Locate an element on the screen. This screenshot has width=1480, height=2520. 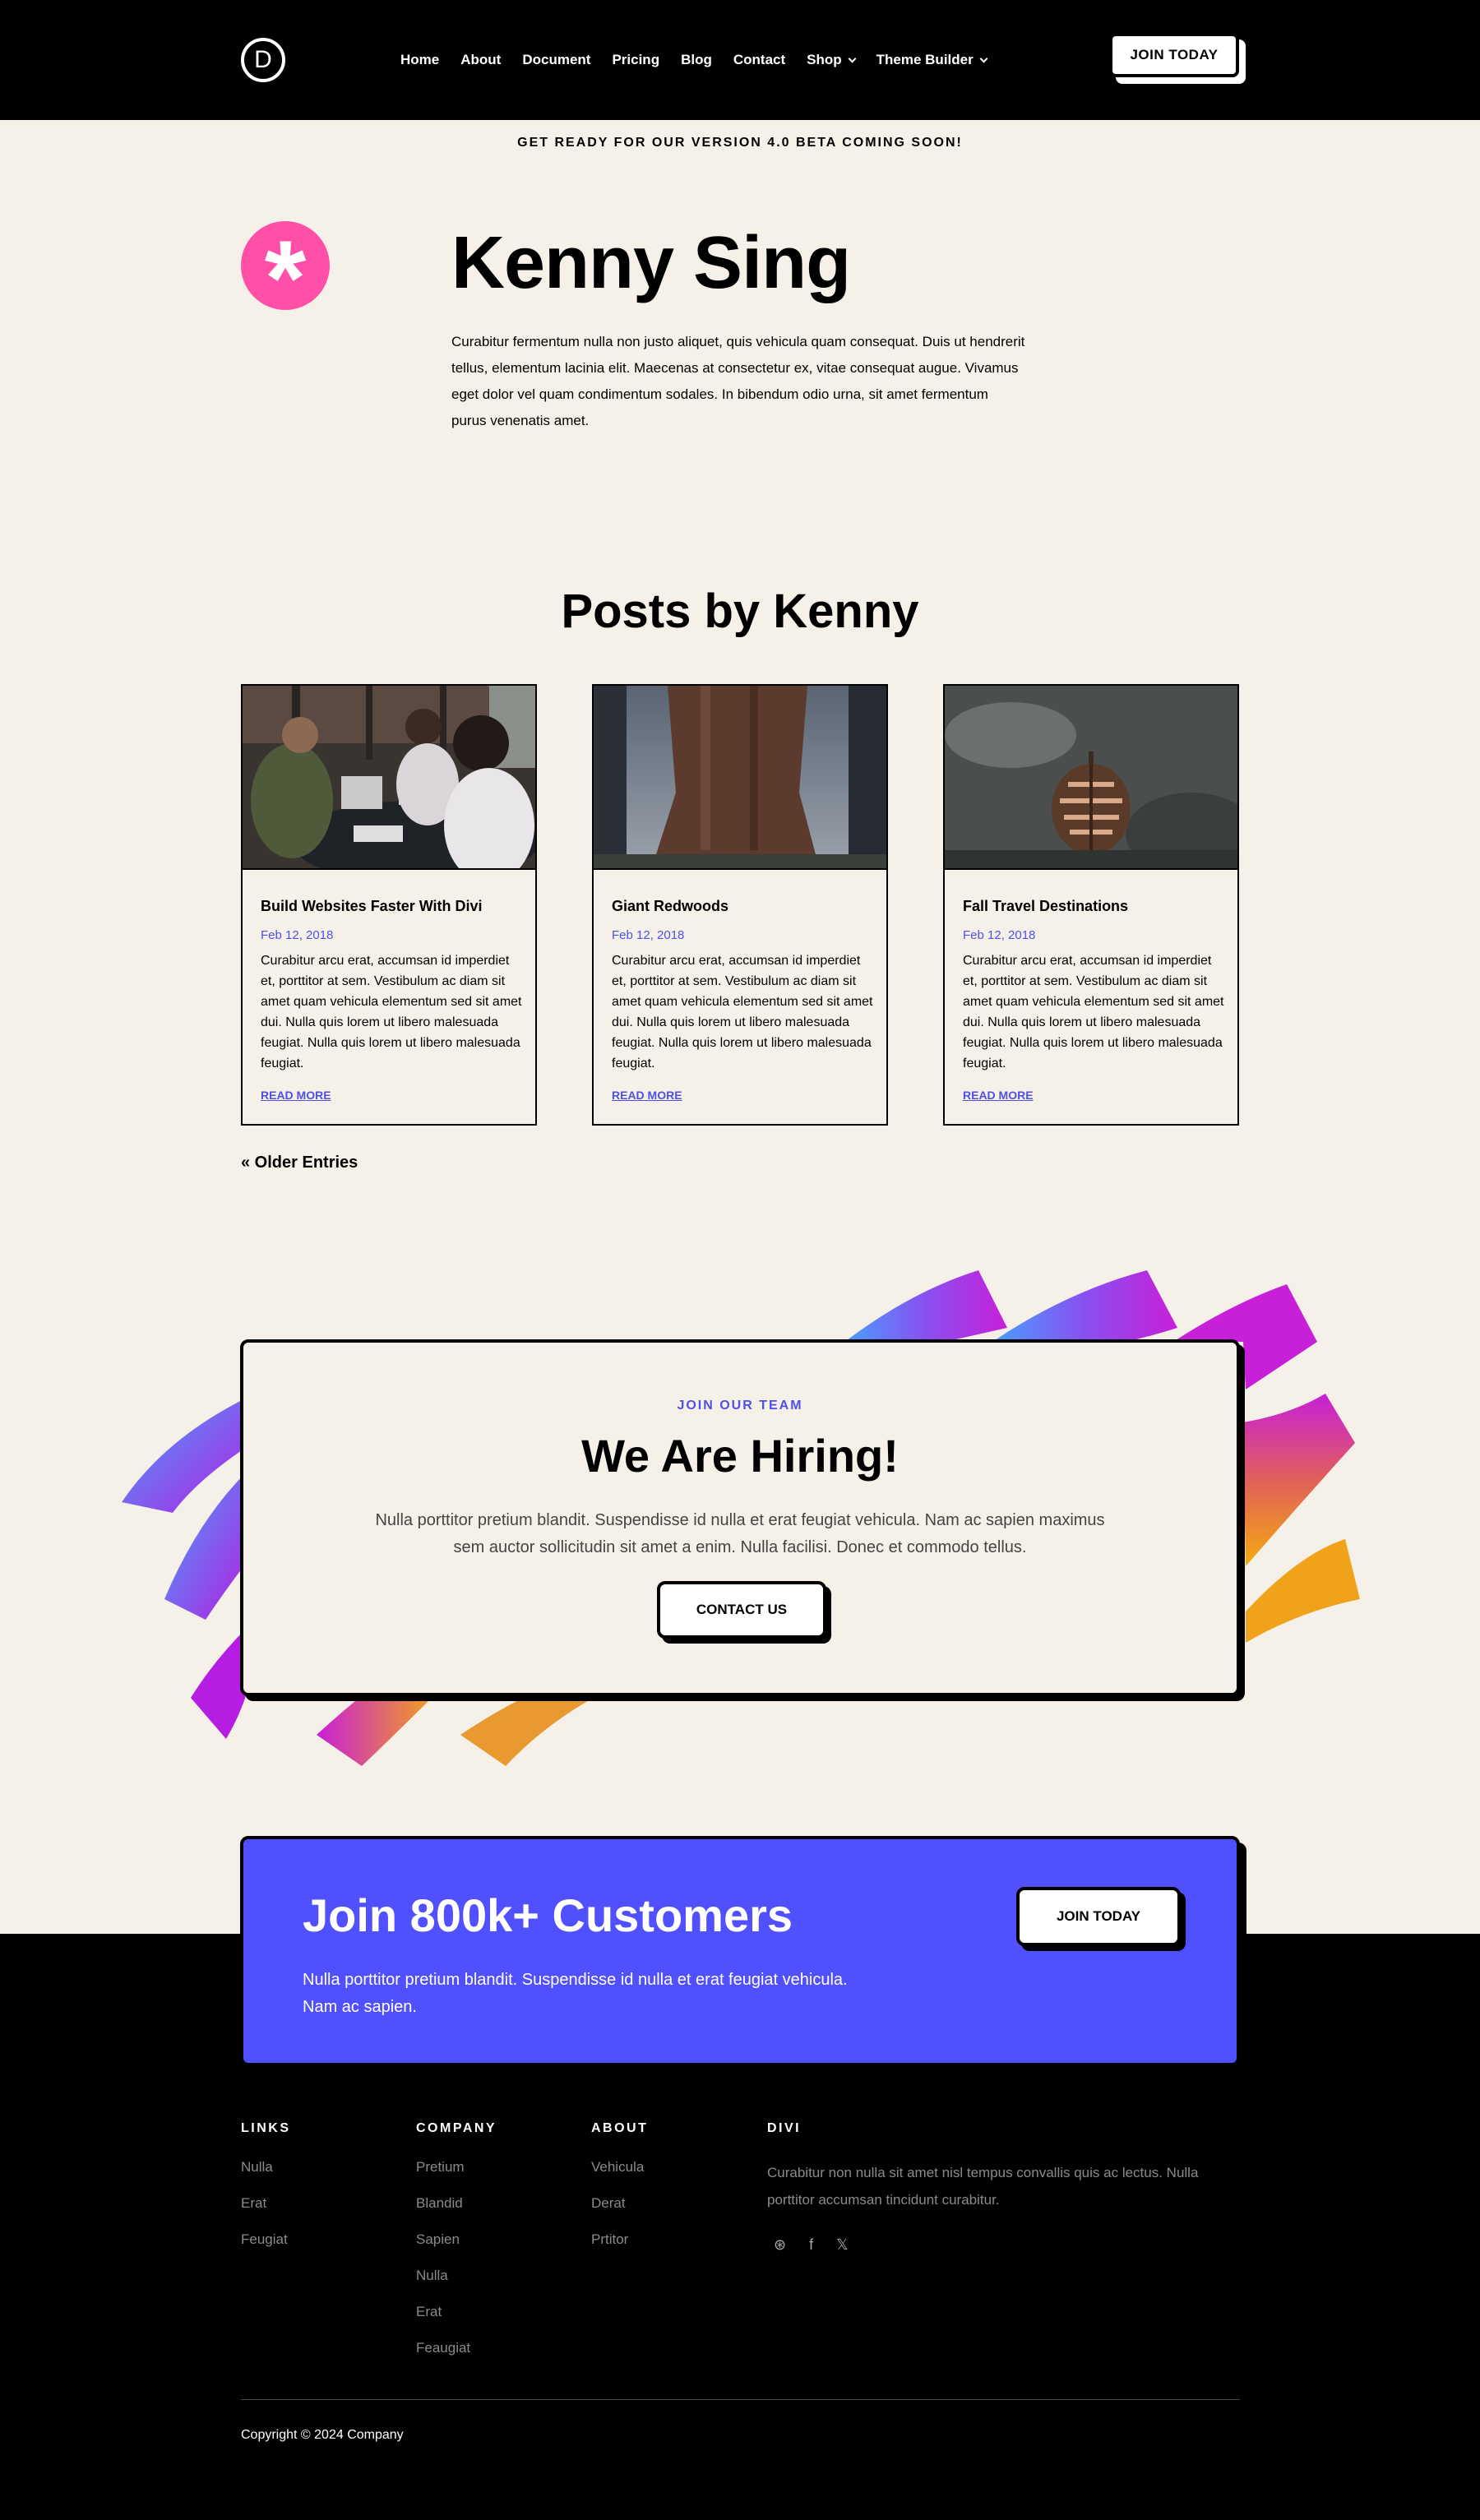
cta-title: Join 800k+ Customers is located at coordinates (548, 1915).